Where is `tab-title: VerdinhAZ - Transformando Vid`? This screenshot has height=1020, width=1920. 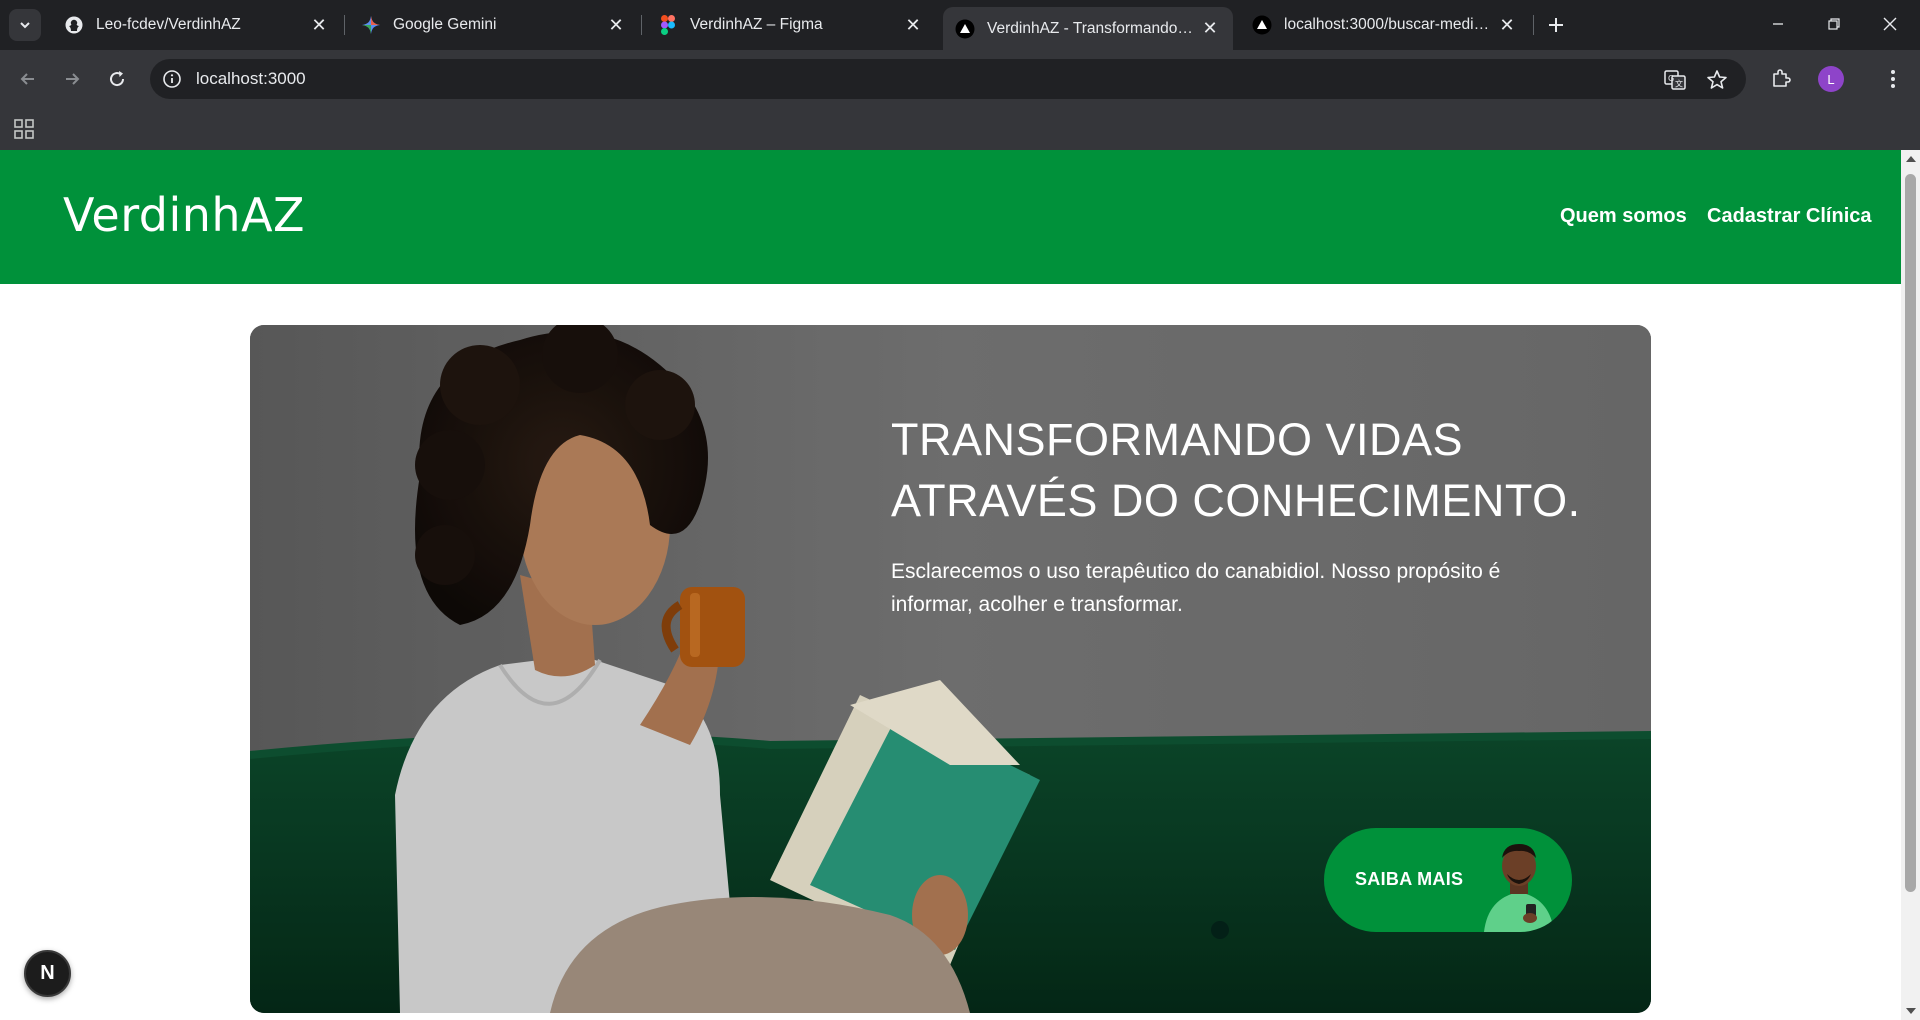
tab-title: VerdinhAZ - Transformando Vid is located at coordinates (1090, 28).